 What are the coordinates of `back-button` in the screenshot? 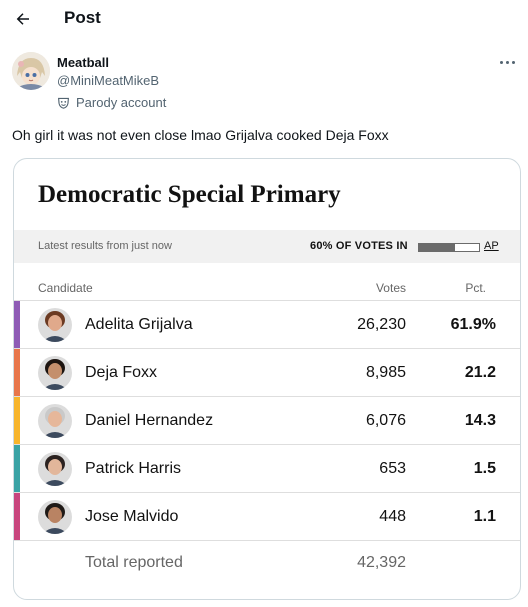 It's located at (23, 19).